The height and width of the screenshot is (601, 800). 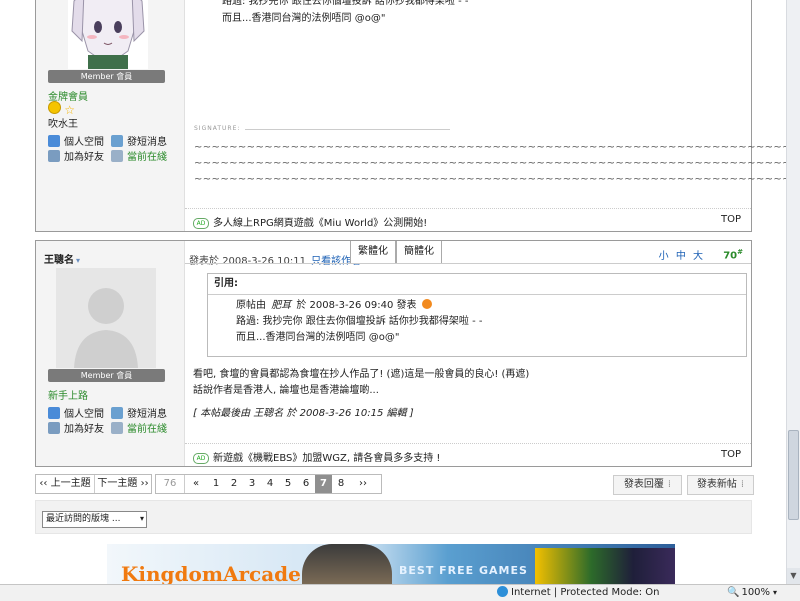 What do you see at coordinates (217, 128) in the screenshot?
I see `signature-label: SIGNATURE:` at bounding box center [217, 128].